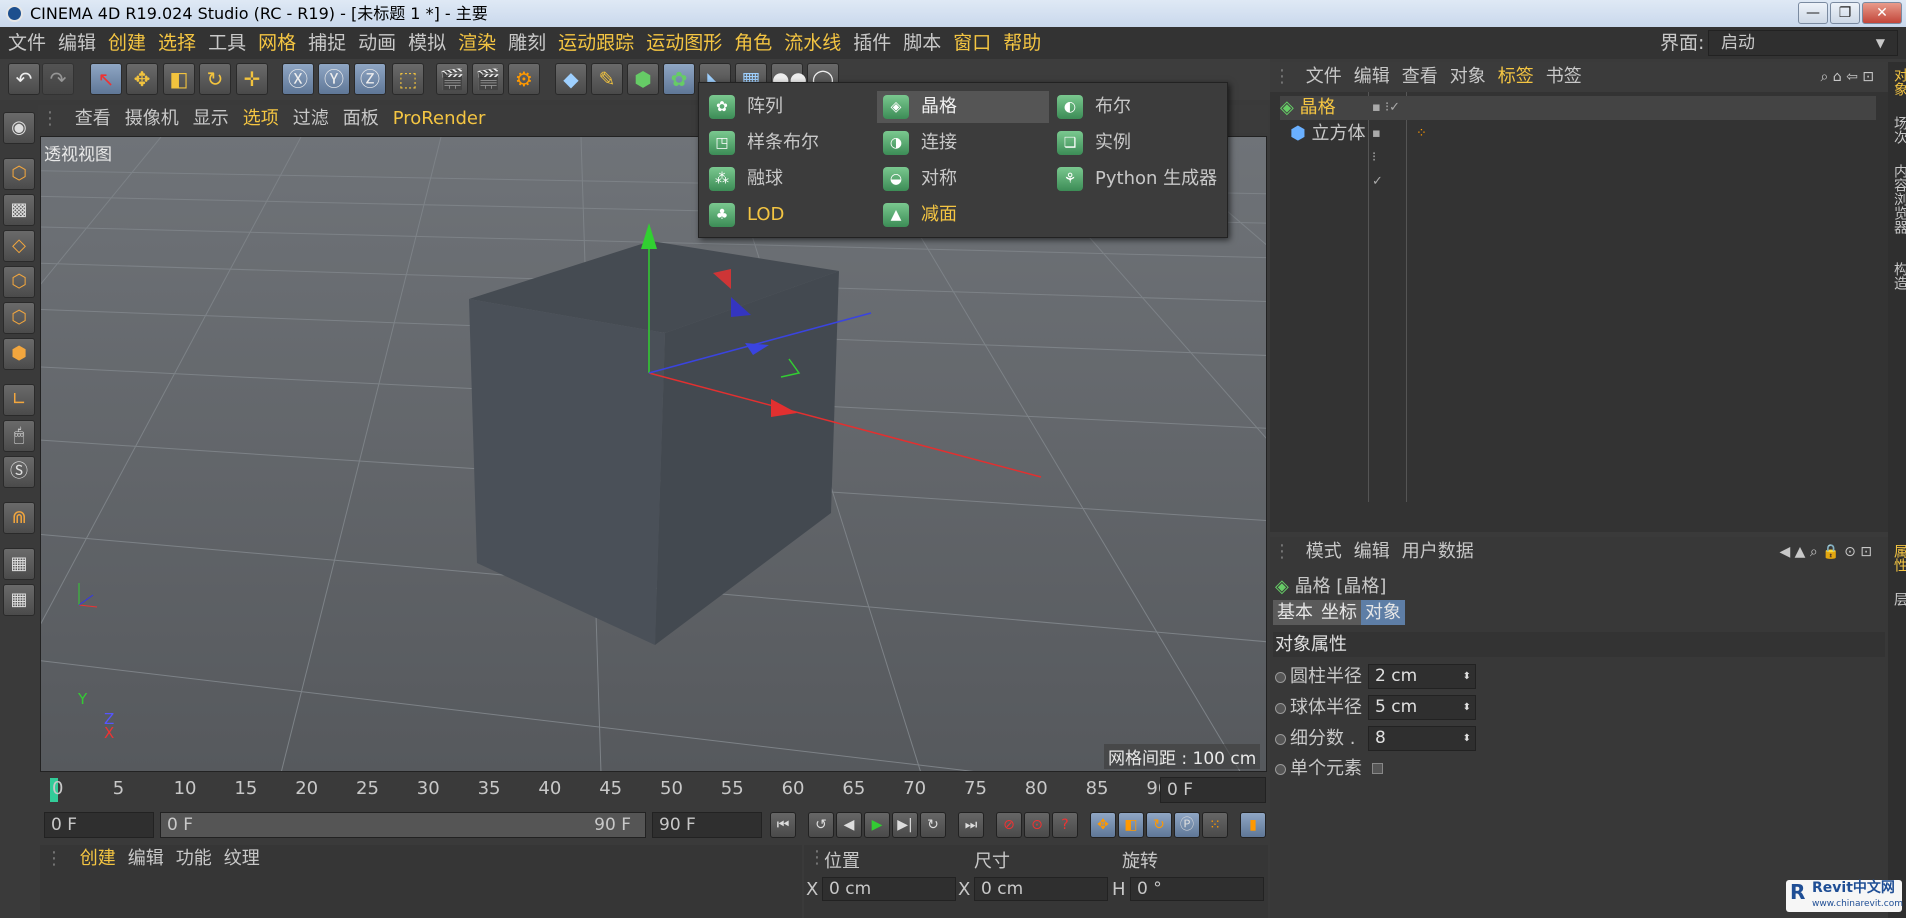  Describe the element at coordinates (211, 119) in the screenshot. I see `vp-menu-display: 显示` at that location.